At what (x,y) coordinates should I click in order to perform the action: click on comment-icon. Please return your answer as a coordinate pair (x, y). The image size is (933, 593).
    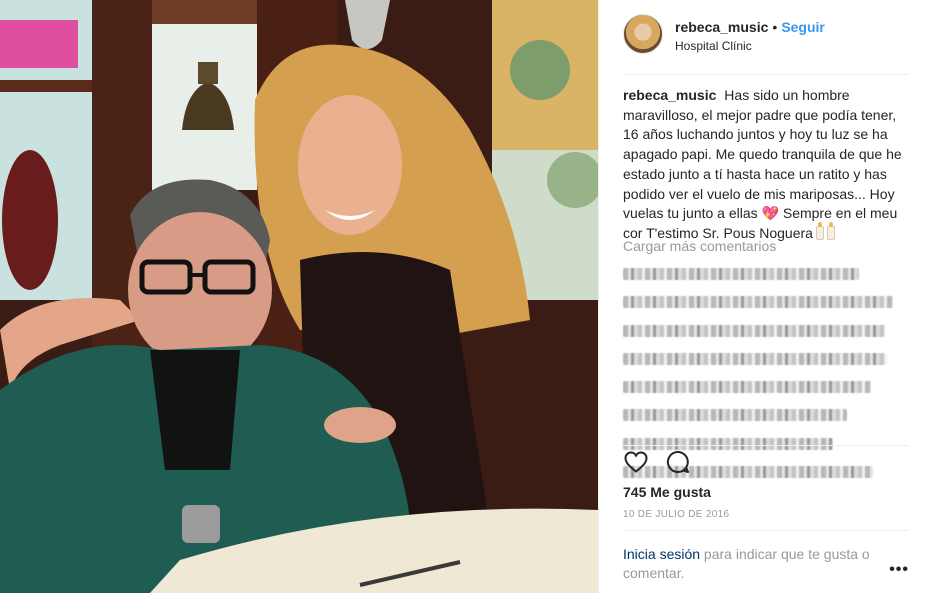
    Looking at the image, I should click on (677, 461).